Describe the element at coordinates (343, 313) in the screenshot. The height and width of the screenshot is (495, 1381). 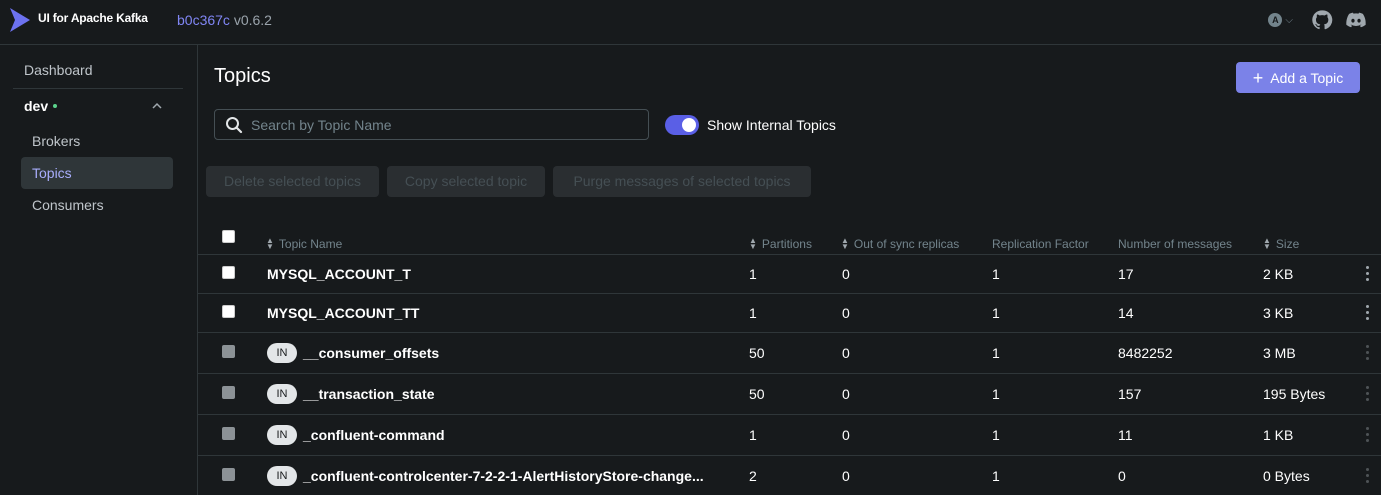
I see `topic-name-link: MYSQL_ACCOUNT_TT` at that location.